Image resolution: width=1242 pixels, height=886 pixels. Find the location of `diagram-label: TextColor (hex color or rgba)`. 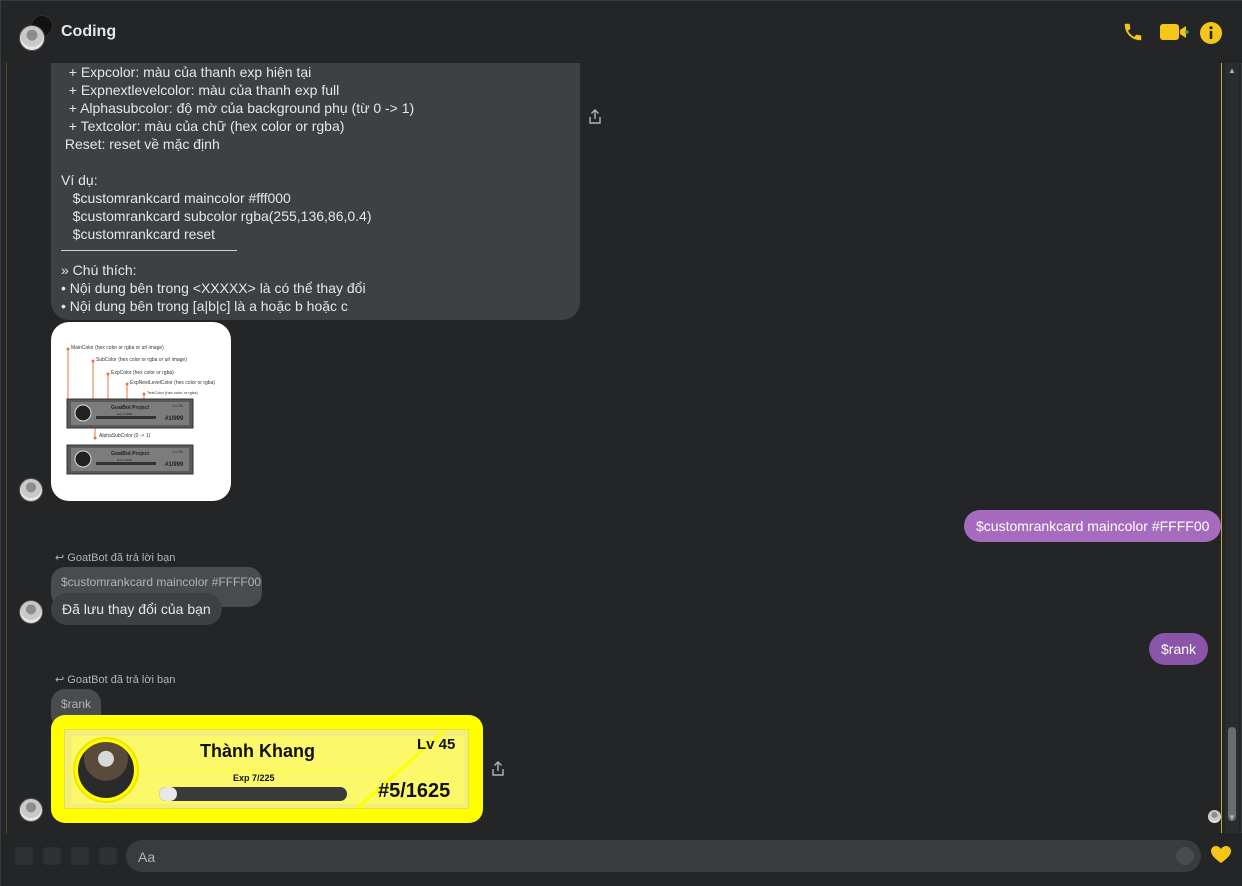

diagram-label: TextColor (hex color or rgba) is located at coordinates (172, 392).